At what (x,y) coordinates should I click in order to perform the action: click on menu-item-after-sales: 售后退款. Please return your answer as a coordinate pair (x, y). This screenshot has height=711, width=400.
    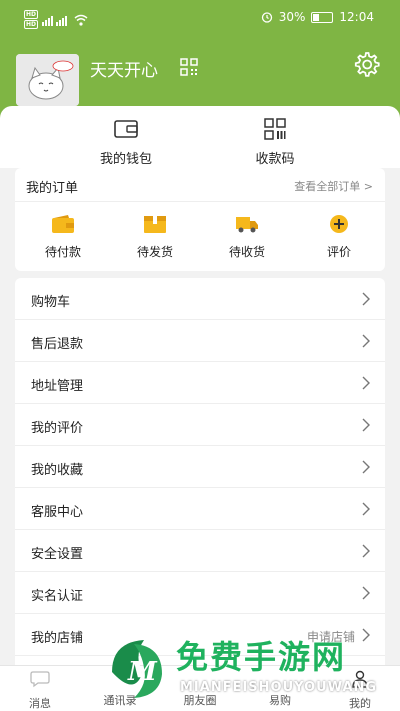
    Looking at the image, I should click on (200, 341).